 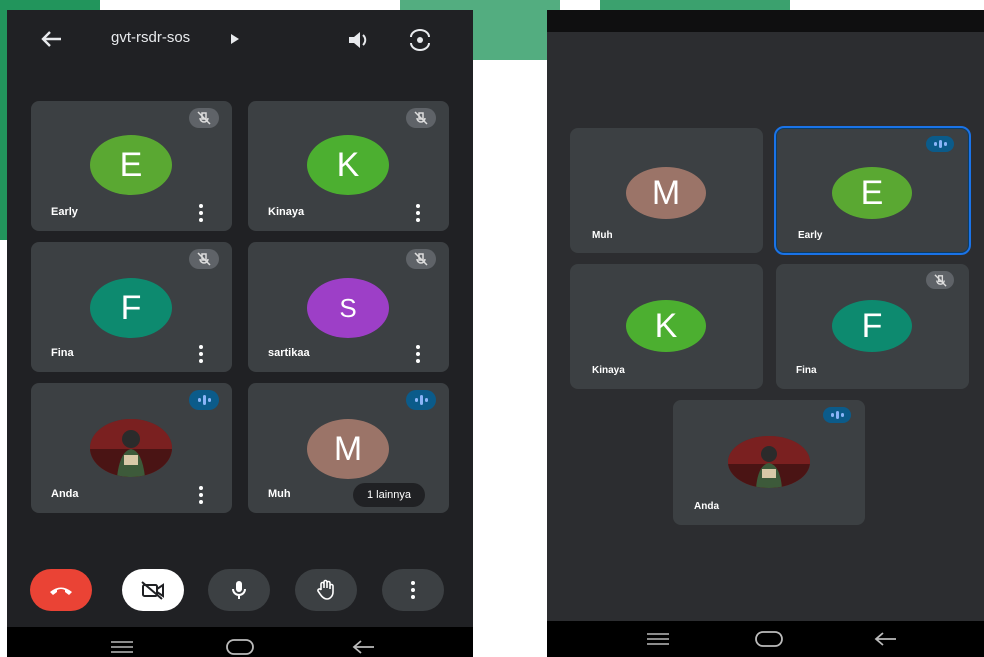 I want to click on camera-toggle-button, so click(x=153, y=590).